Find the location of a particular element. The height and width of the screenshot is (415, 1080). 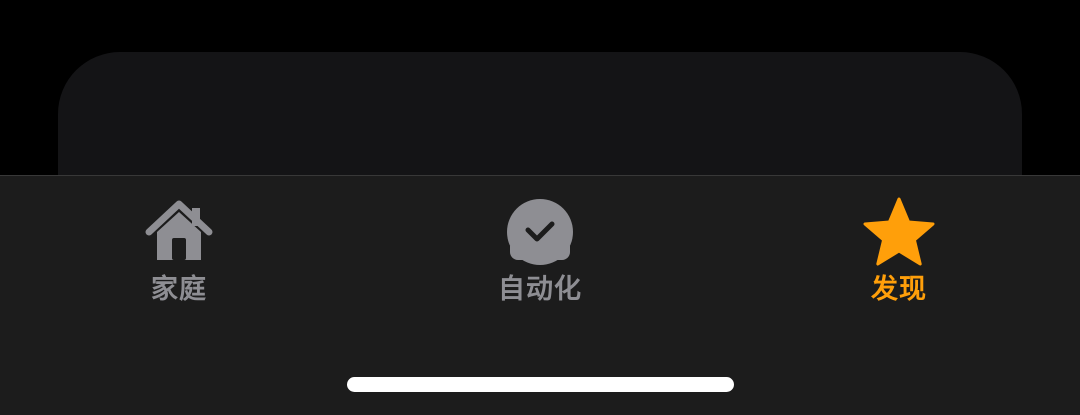

tab-home-label: 家庭 is located at coordinates (179, 289).